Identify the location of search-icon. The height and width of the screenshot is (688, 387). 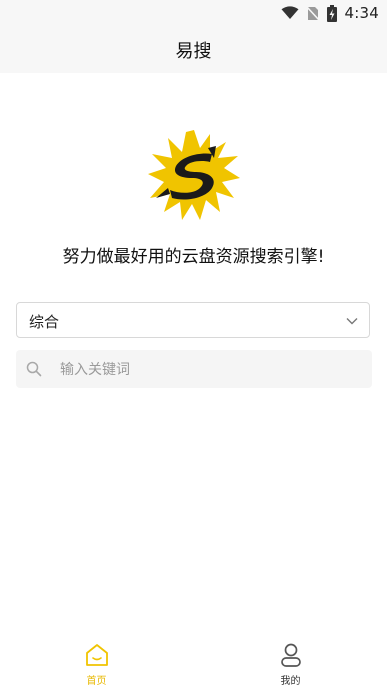
(34, 369).